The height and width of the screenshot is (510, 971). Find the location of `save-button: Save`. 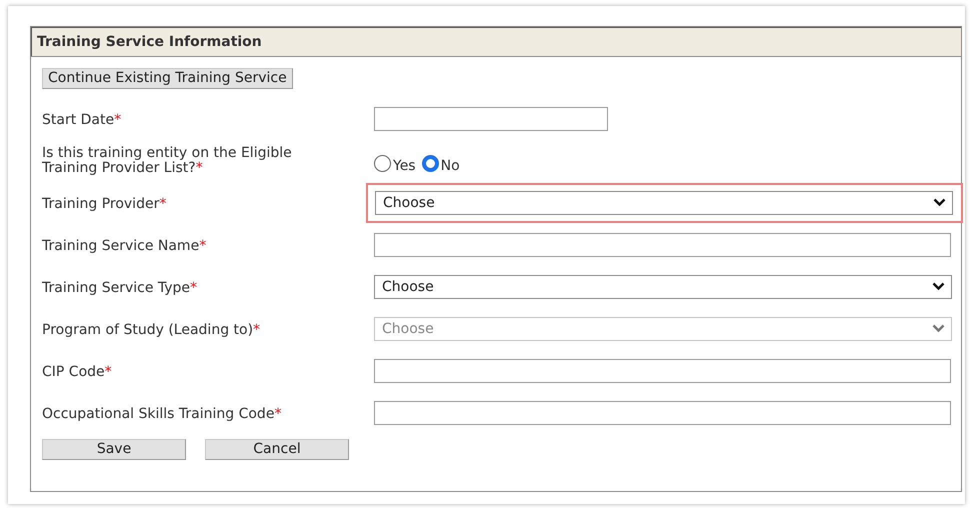

save-button: Save is located at coordinates (114, 449).